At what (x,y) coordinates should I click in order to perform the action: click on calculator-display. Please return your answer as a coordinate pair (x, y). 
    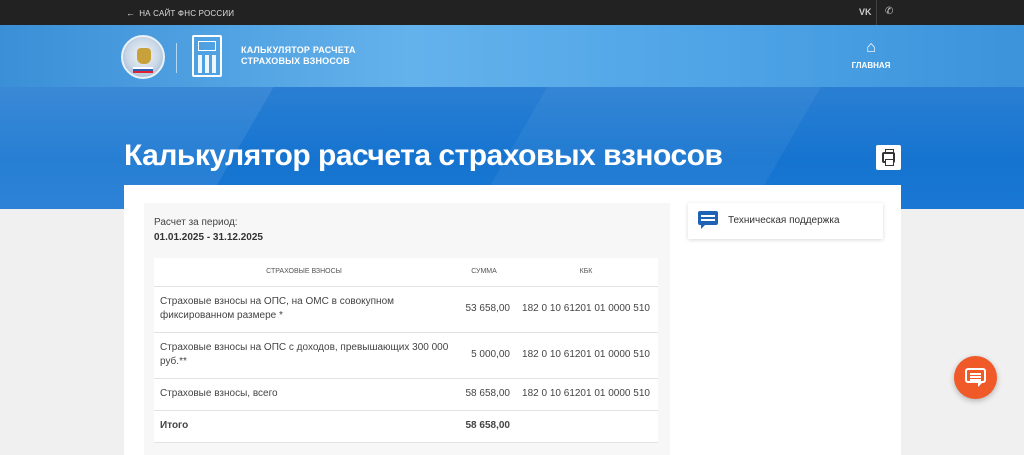
    Looking at the image, I should click on (207, 46).